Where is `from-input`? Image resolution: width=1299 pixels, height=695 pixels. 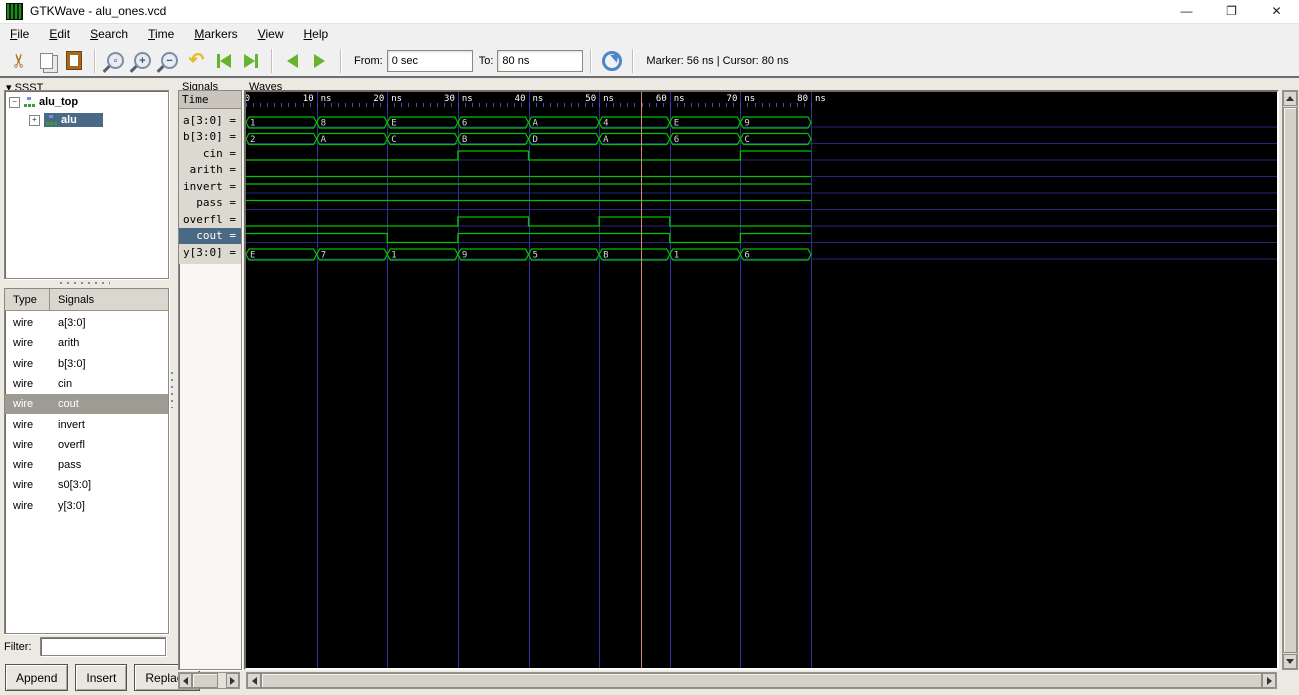 from-input is located at coordinates (429, 60).